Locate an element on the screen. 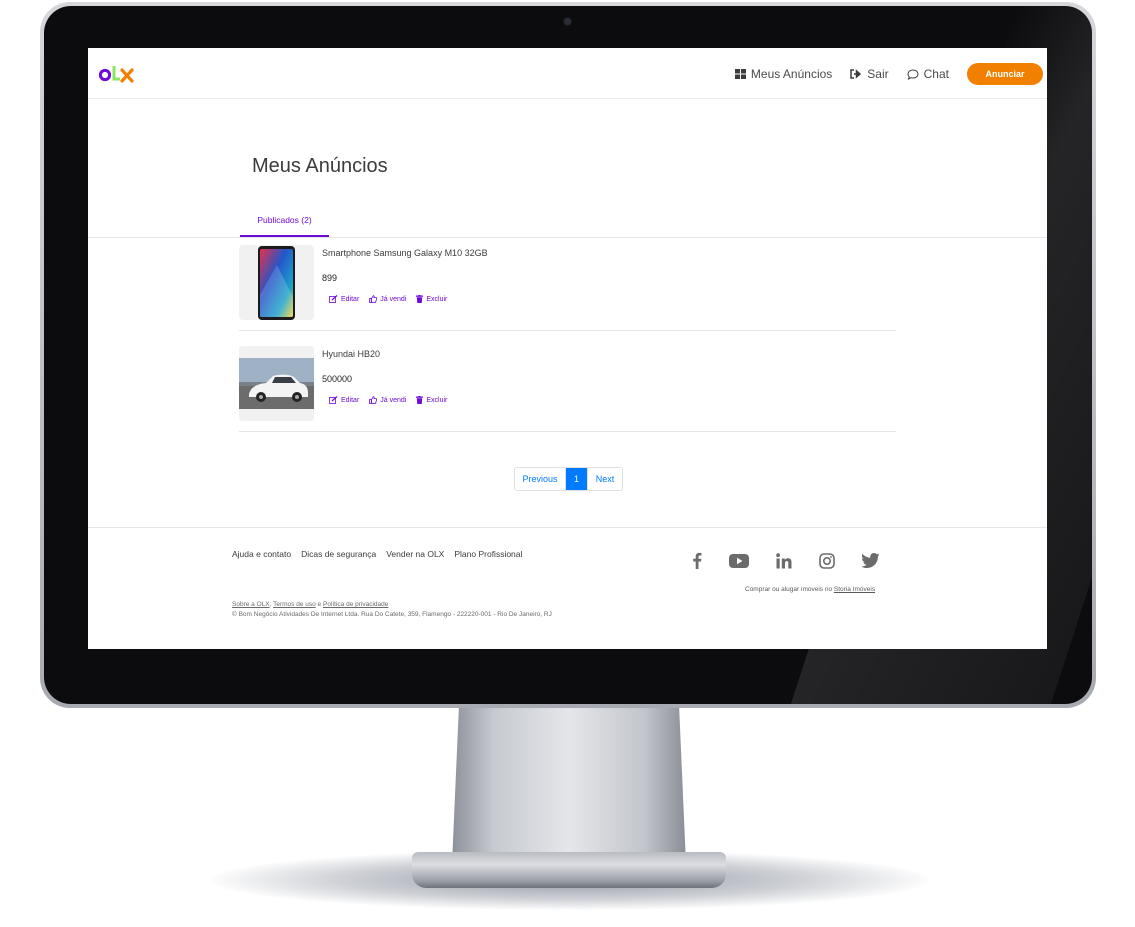 This screenshot has width=1135, height=927. sign-out-icon is located at coordinates (856, 74).